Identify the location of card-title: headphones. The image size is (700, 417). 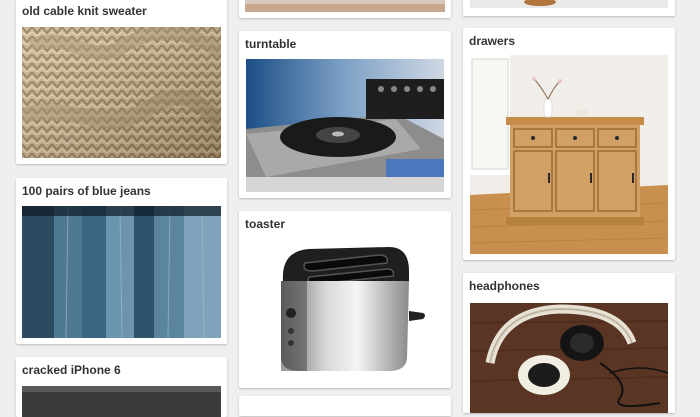
(504, 286).